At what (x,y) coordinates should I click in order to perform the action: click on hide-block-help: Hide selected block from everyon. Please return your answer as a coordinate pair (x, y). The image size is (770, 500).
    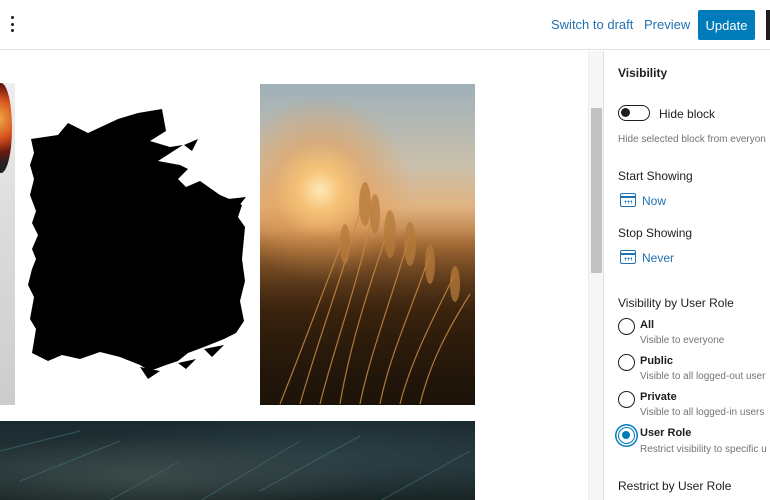
    Looking at the image, I should click on (692, 139).